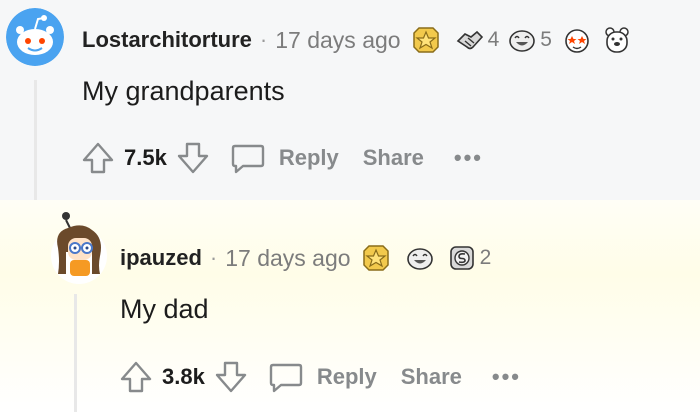  I want to click on laughing-face-award-icon, so click(420, 258).